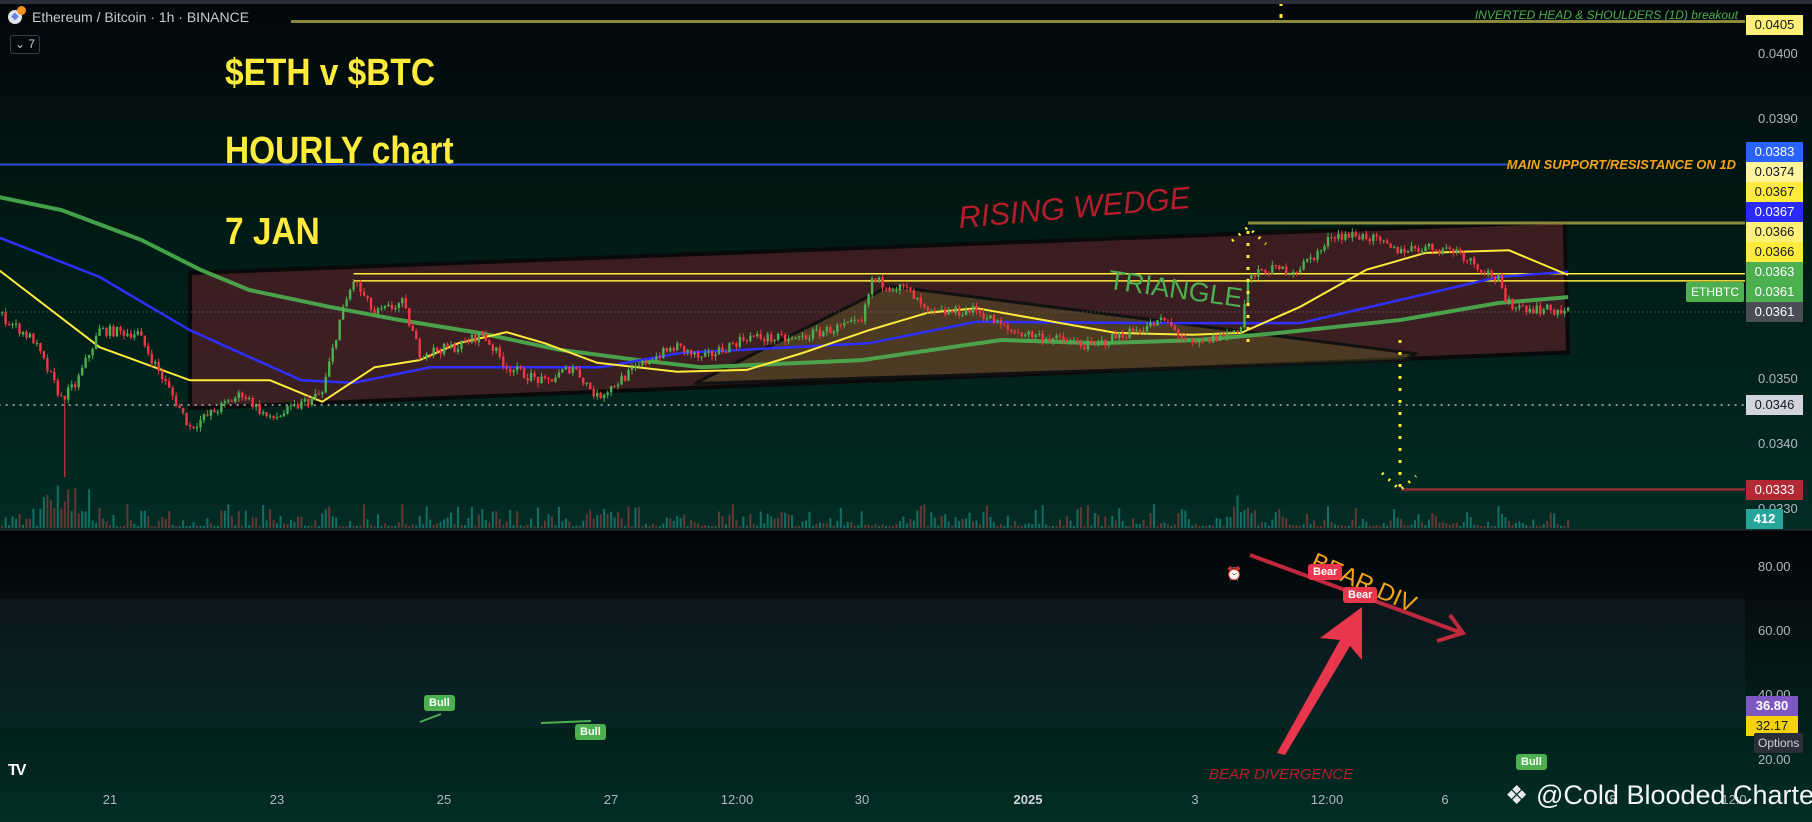 This screenshot has height=822, width=1812. What do you see at coordinates (17, 771) in the screenshot?
I see `tradingview-logo-icon: TV` at bounding box center [17, 771].